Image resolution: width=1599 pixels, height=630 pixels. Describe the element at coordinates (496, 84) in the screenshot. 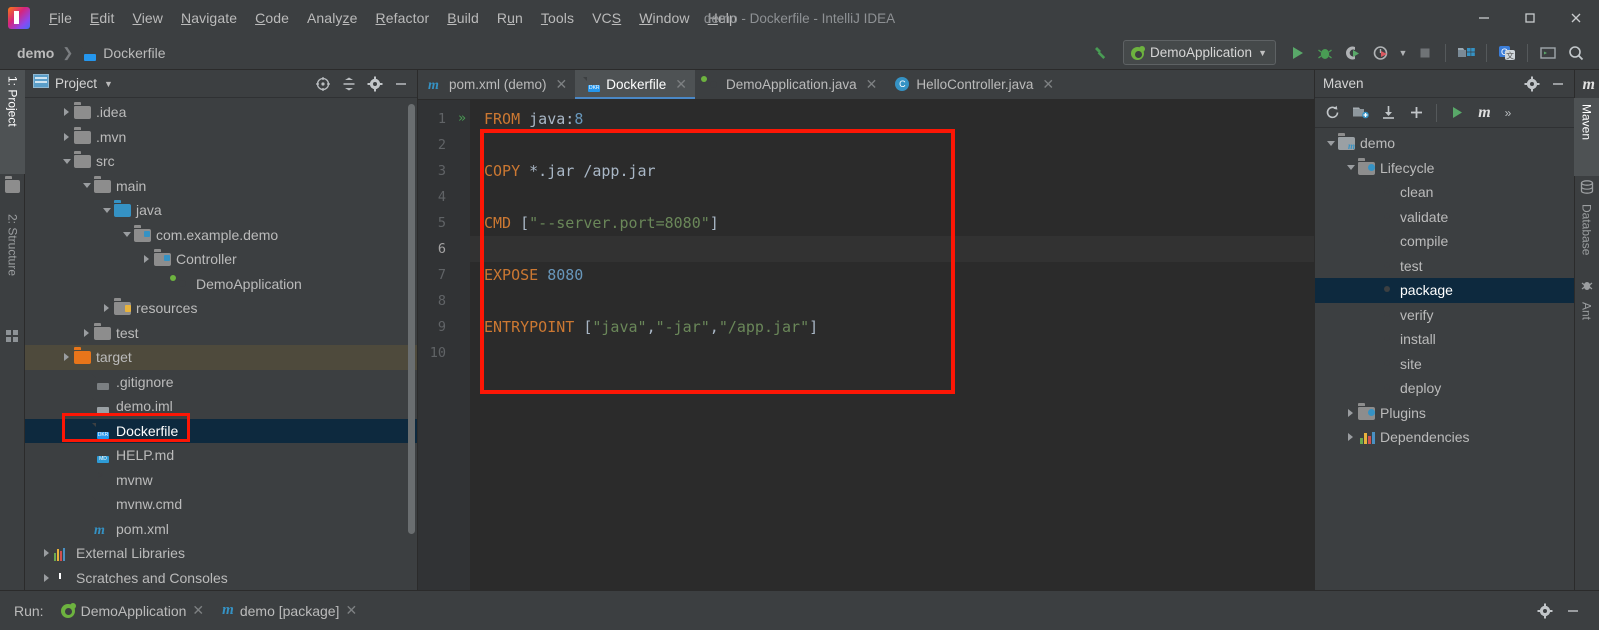

I see `editor-tab-pom-xml-demo: m pom.xml (demo) ✕` at that location.